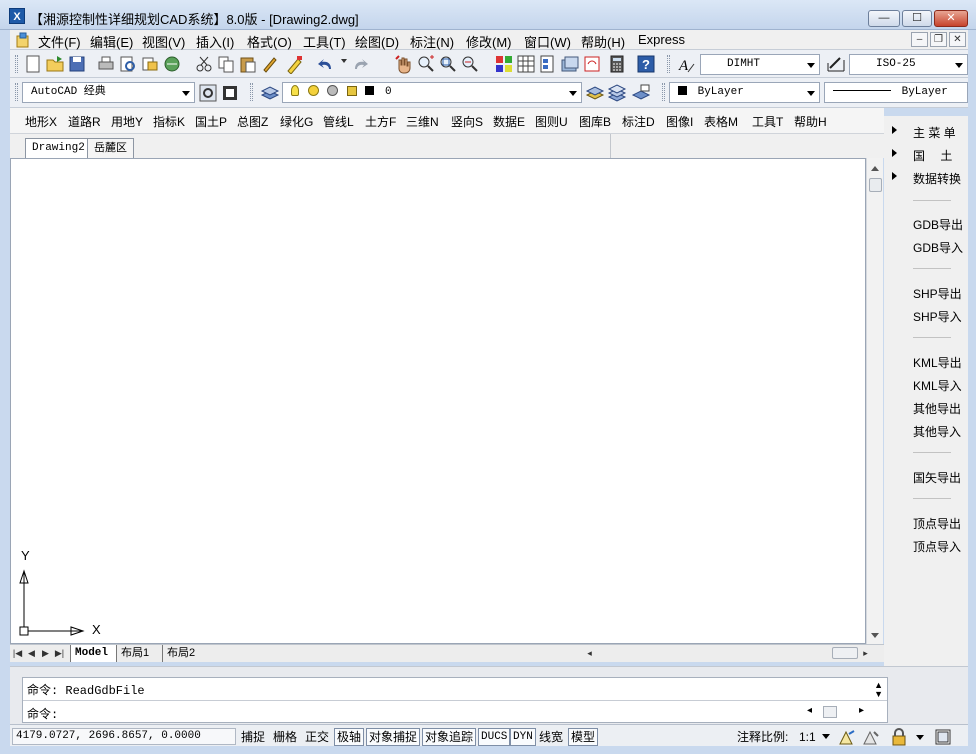  What do you see at coordinates (169, 121) in the screenshot?
I see `cm-index: 指标K` at bounding box center [169, 121].